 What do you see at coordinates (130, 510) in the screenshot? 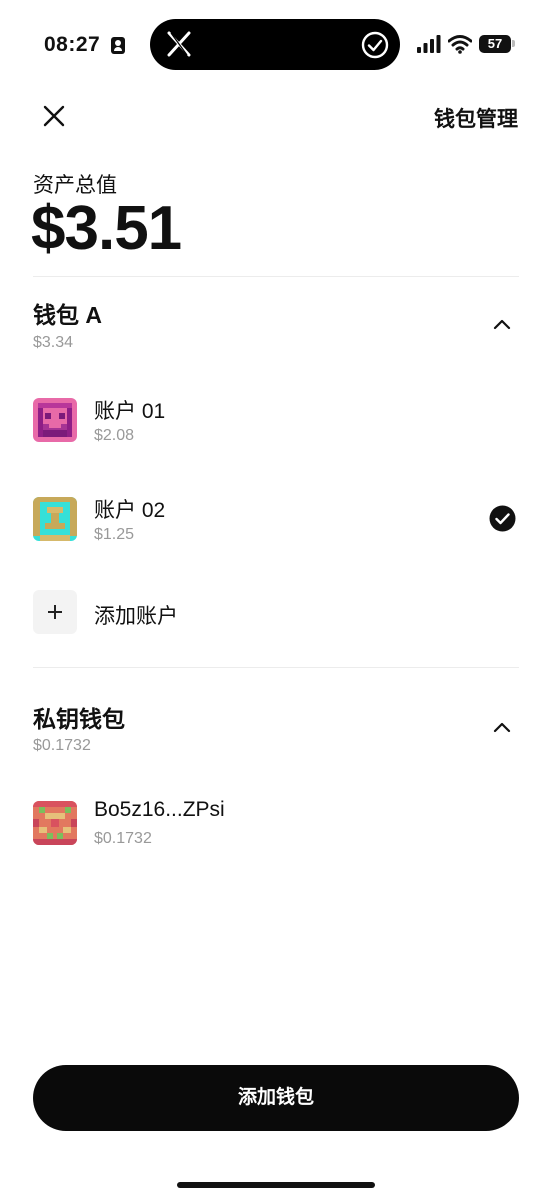
I see `account-name: 账户 02` at bounding box center [130, 510].